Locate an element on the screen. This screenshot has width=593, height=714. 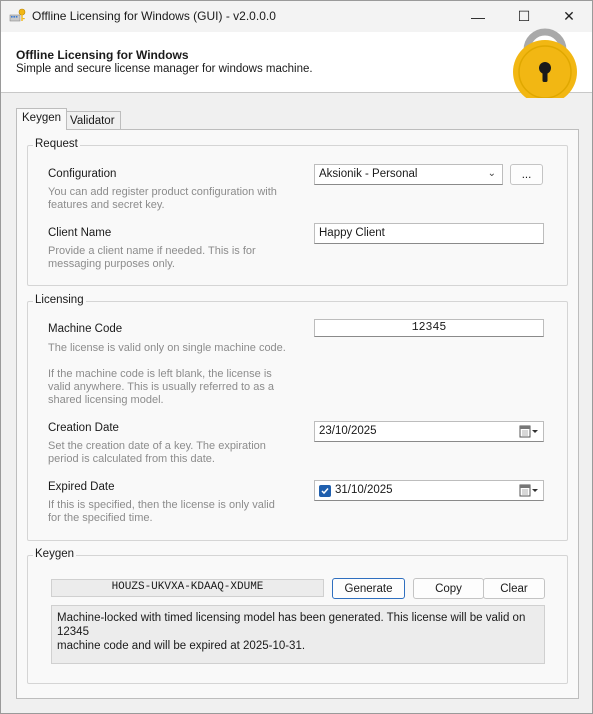
expired-date-value: 31/10/2025 is located at coordinates (364, 490).